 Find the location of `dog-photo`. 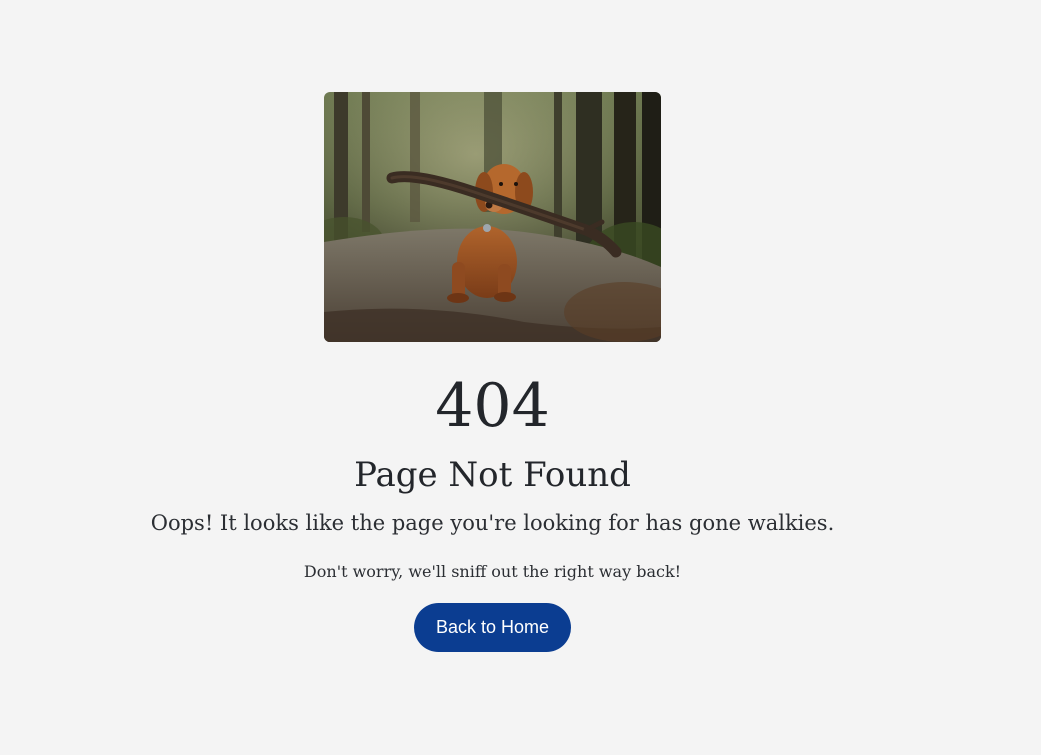

dog-photo is located at coordinates (492, 217).